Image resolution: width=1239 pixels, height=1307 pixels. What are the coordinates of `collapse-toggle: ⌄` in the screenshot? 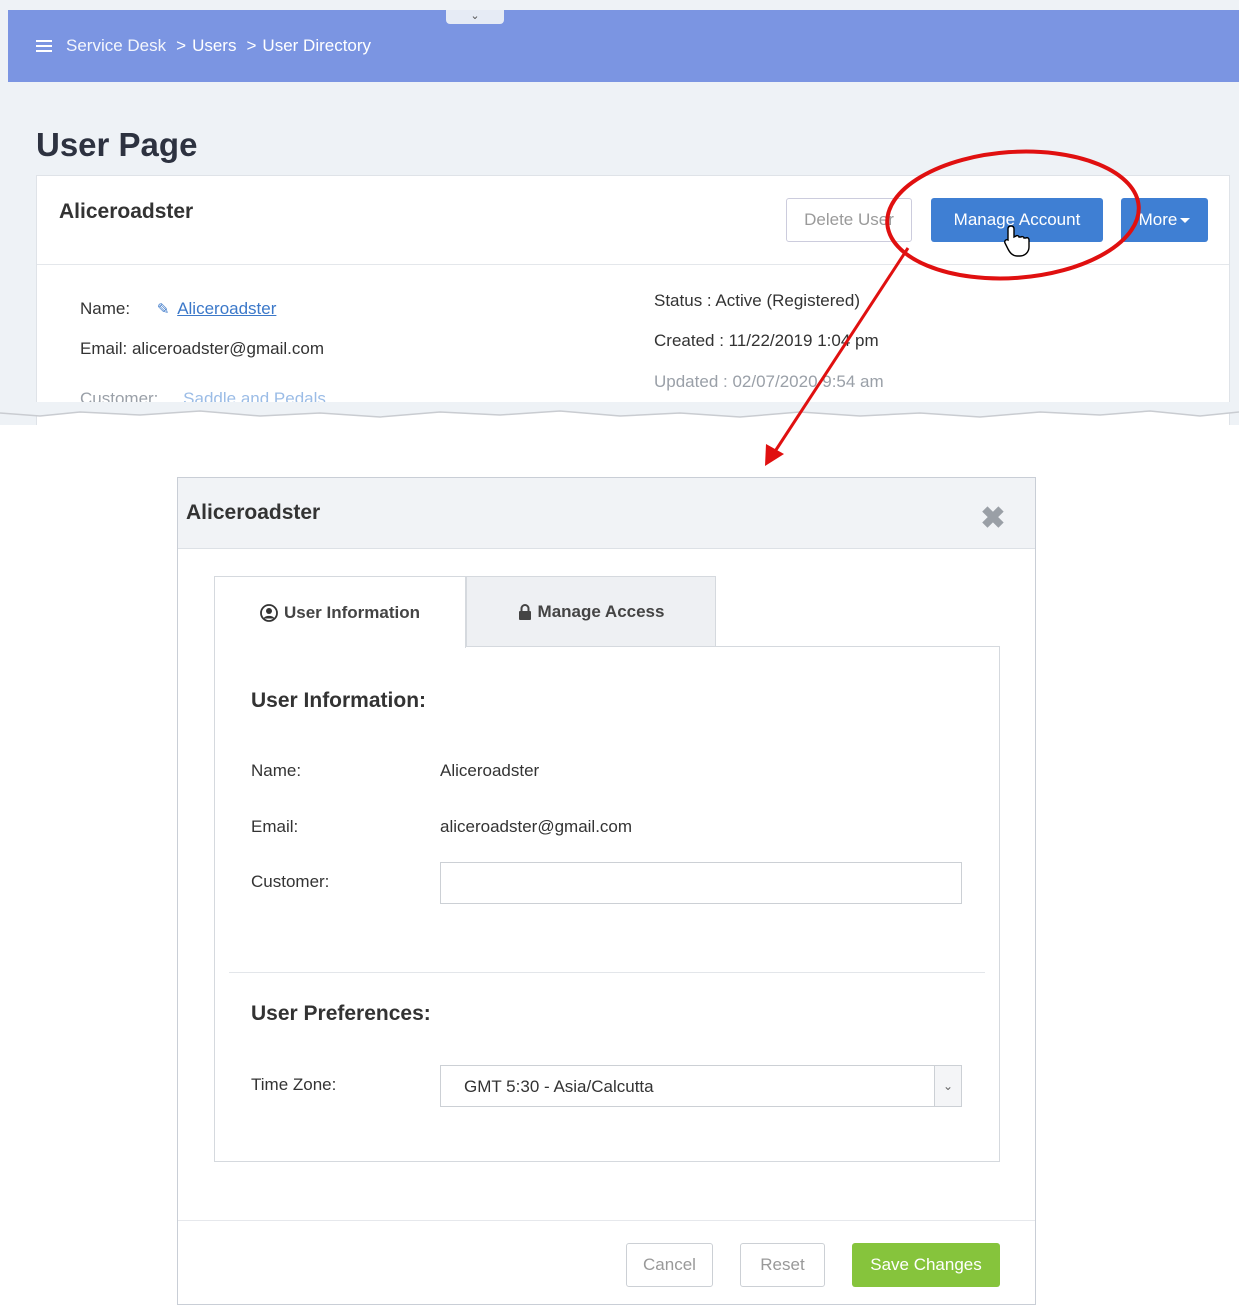 It's located at (475, 17).